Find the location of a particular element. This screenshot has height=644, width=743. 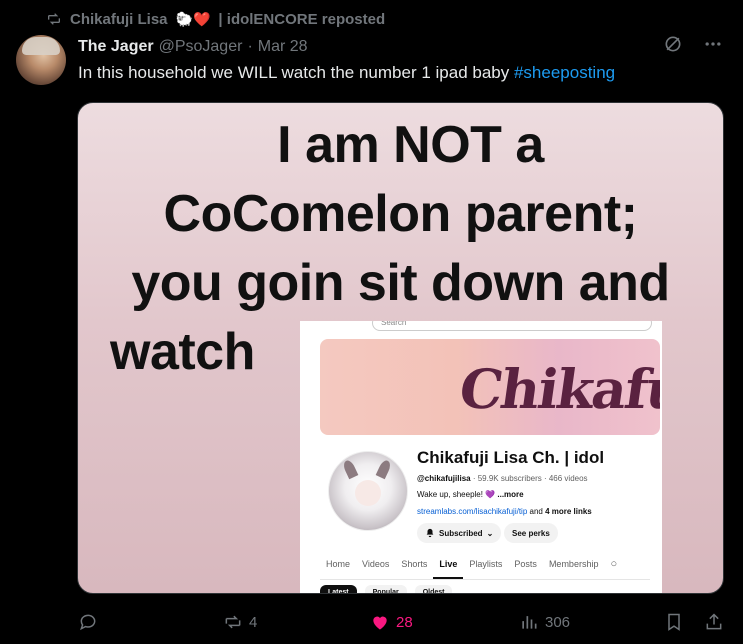

author-avatar is located at coordinates (41, 60).